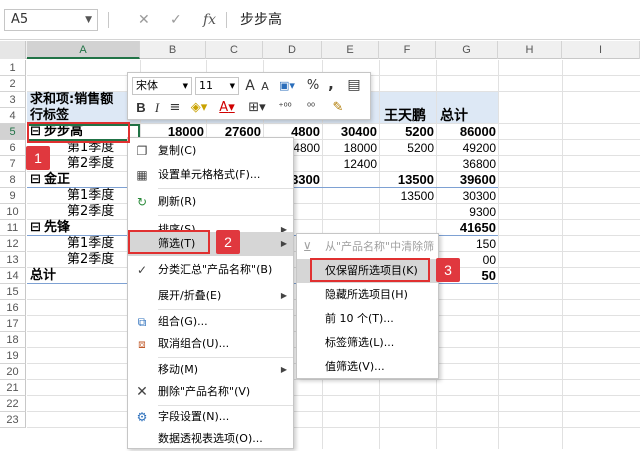  What do you see at coordinates (13, 324) in the screenshot?
I see `row-header: 17` at bounding box center [13, 324].